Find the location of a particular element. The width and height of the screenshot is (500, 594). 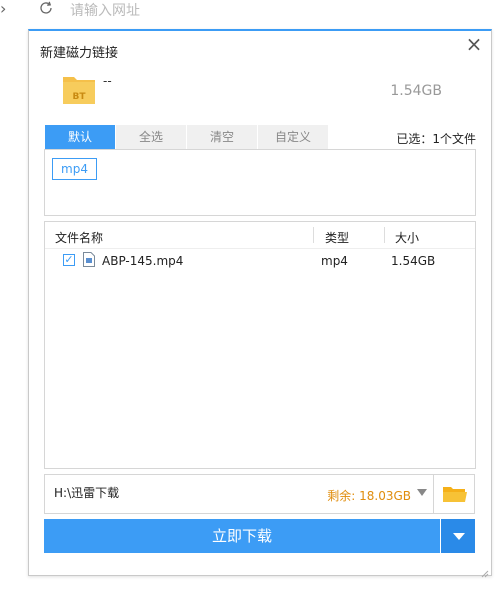

chevron-down-icon is located at coordinates (459, 536).